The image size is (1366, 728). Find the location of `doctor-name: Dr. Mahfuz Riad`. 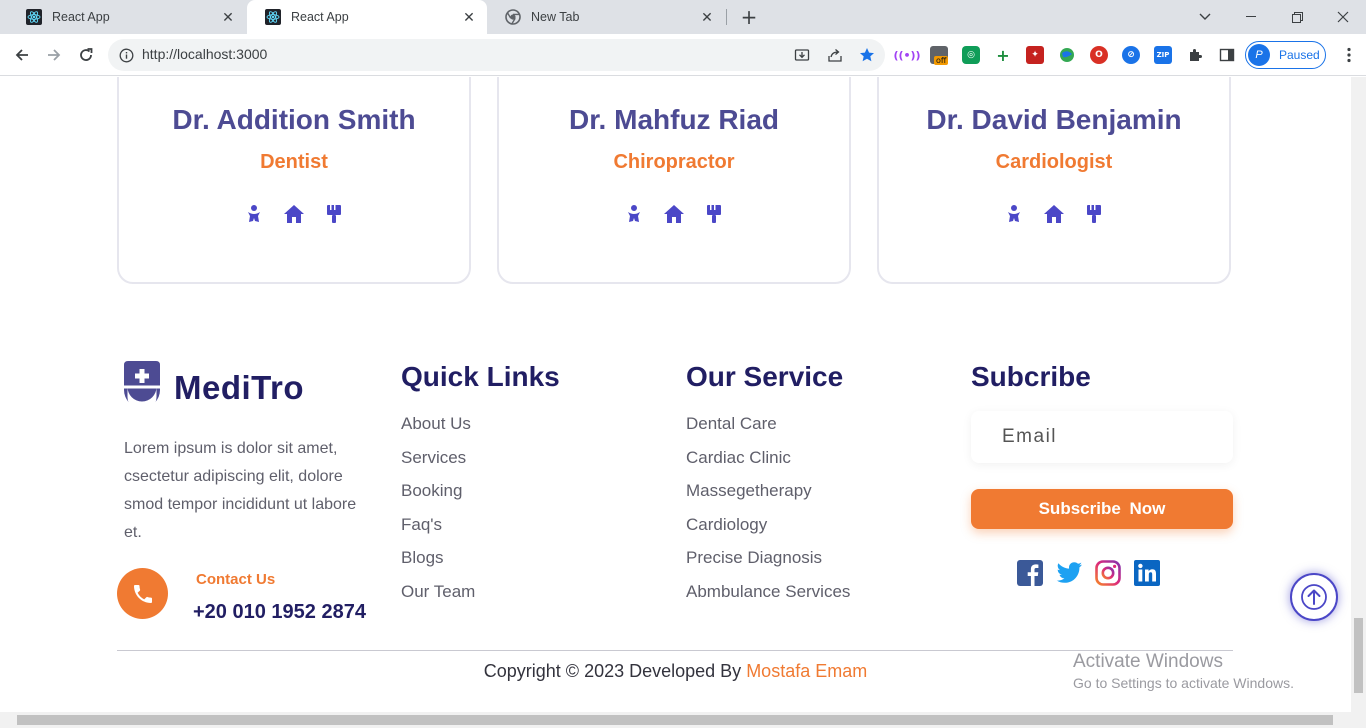

doctor-name: Dr. Mahfuz Riad is located at coordinates (673, 119).